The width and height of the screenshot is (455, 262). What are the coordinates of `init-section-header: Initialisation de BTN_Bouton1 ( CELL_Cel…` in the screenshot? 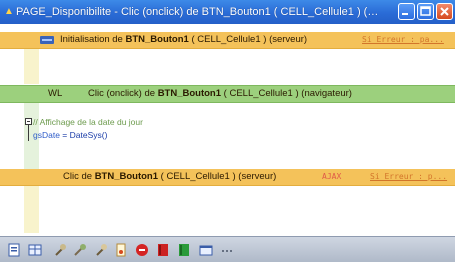 It's located at (227, 40).